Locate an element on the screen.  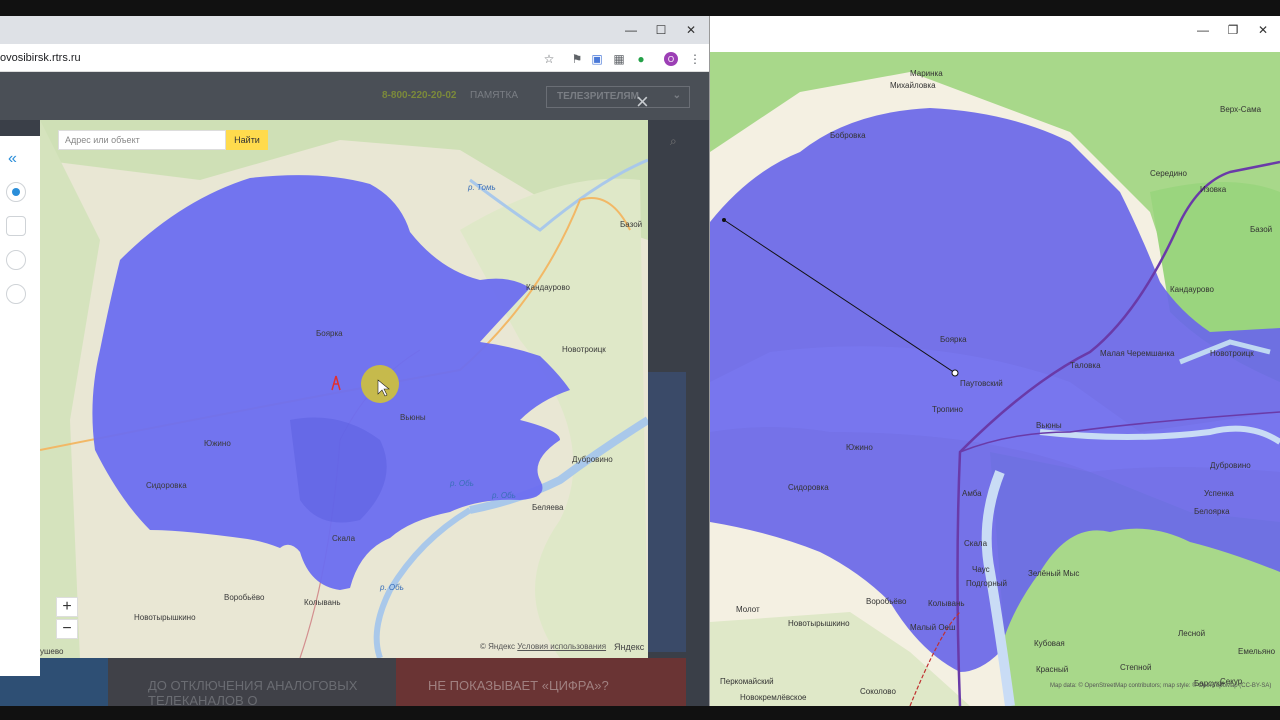
place-label: Верх-Сама is located at coordinates (1241, 109).